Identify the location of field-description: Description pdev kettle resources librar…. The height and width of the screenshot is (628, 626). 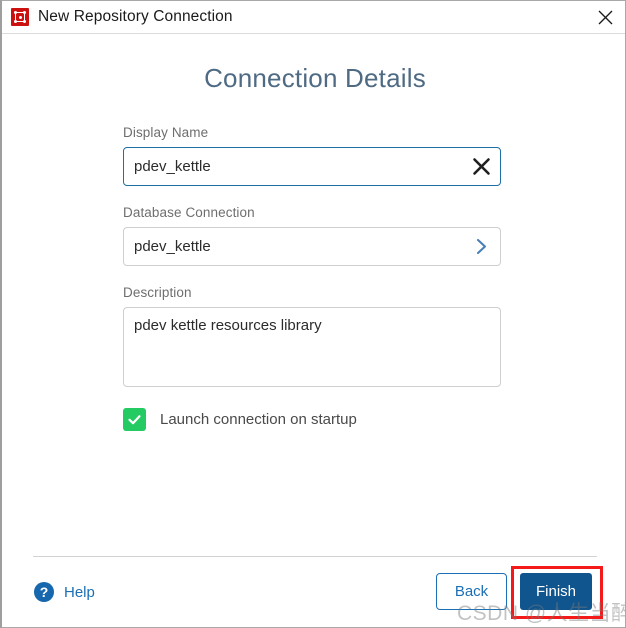
(312, 336).